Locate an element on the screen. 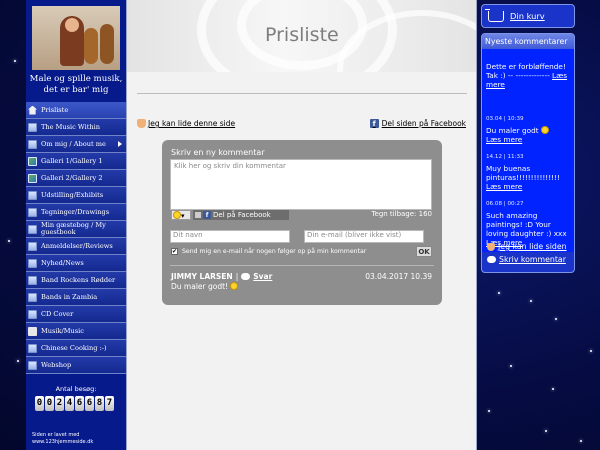  facebook-button-label: Del på Facebook is located at coordinates (242, 215).